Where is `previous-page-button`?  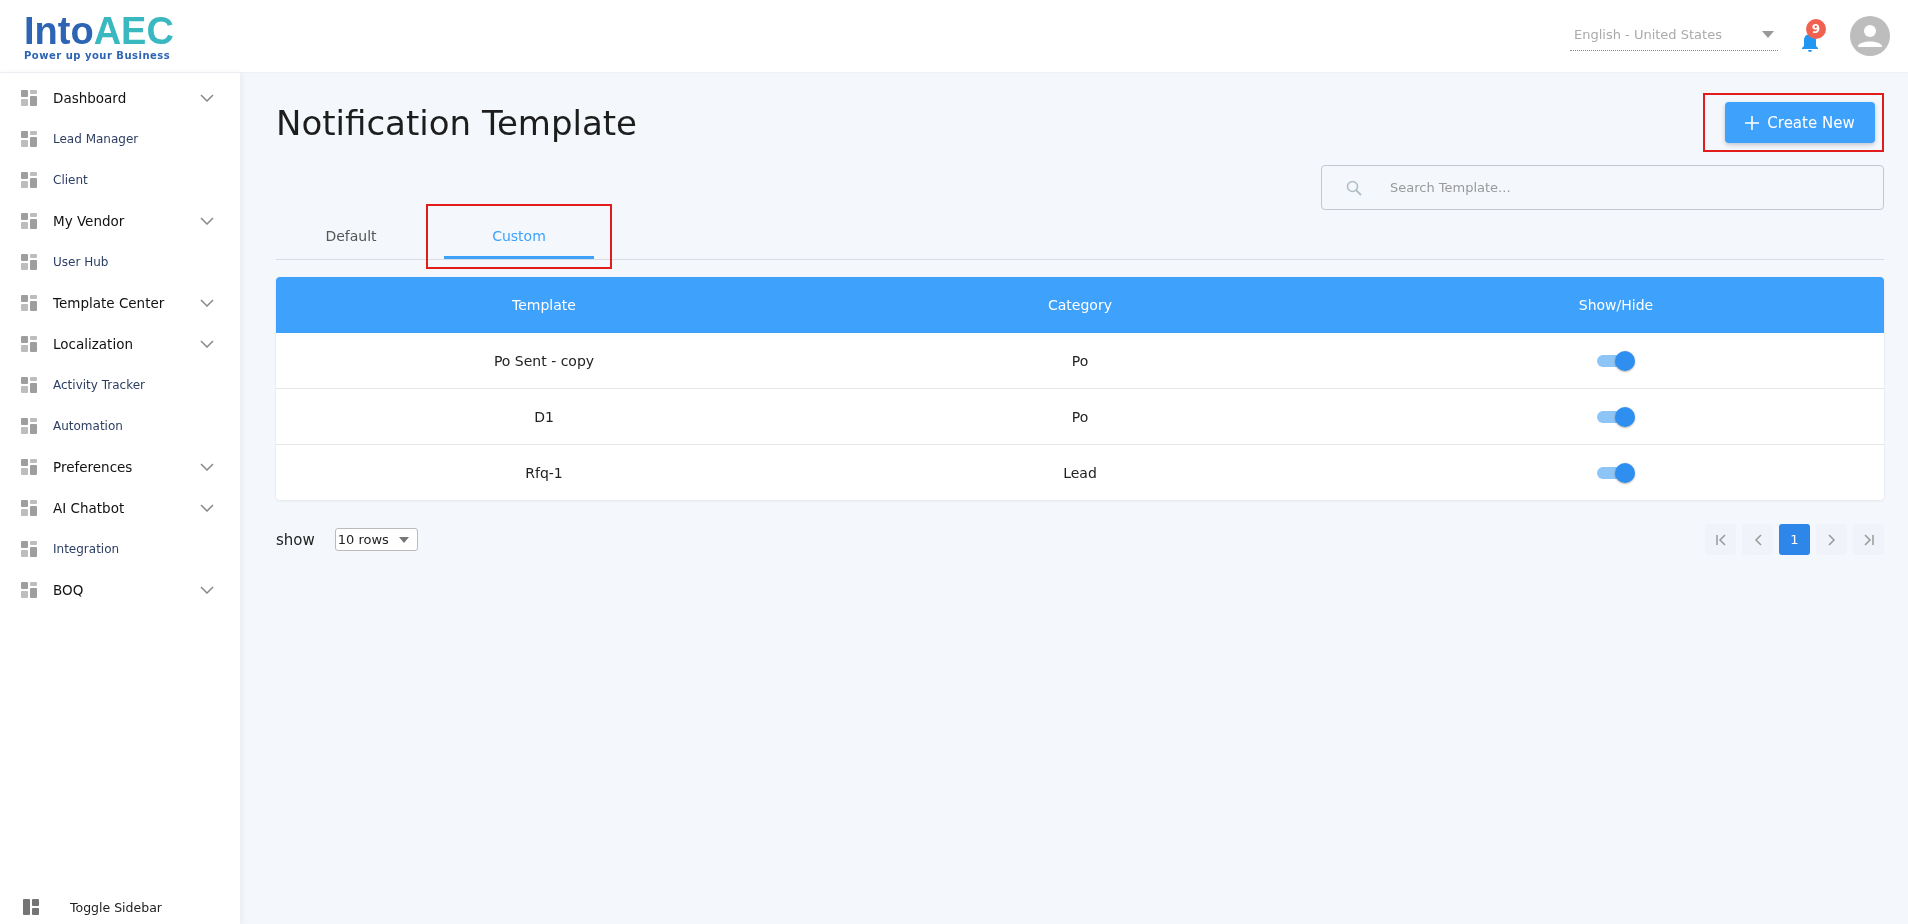
previous-page-button is located at coordinates (1757, 539).